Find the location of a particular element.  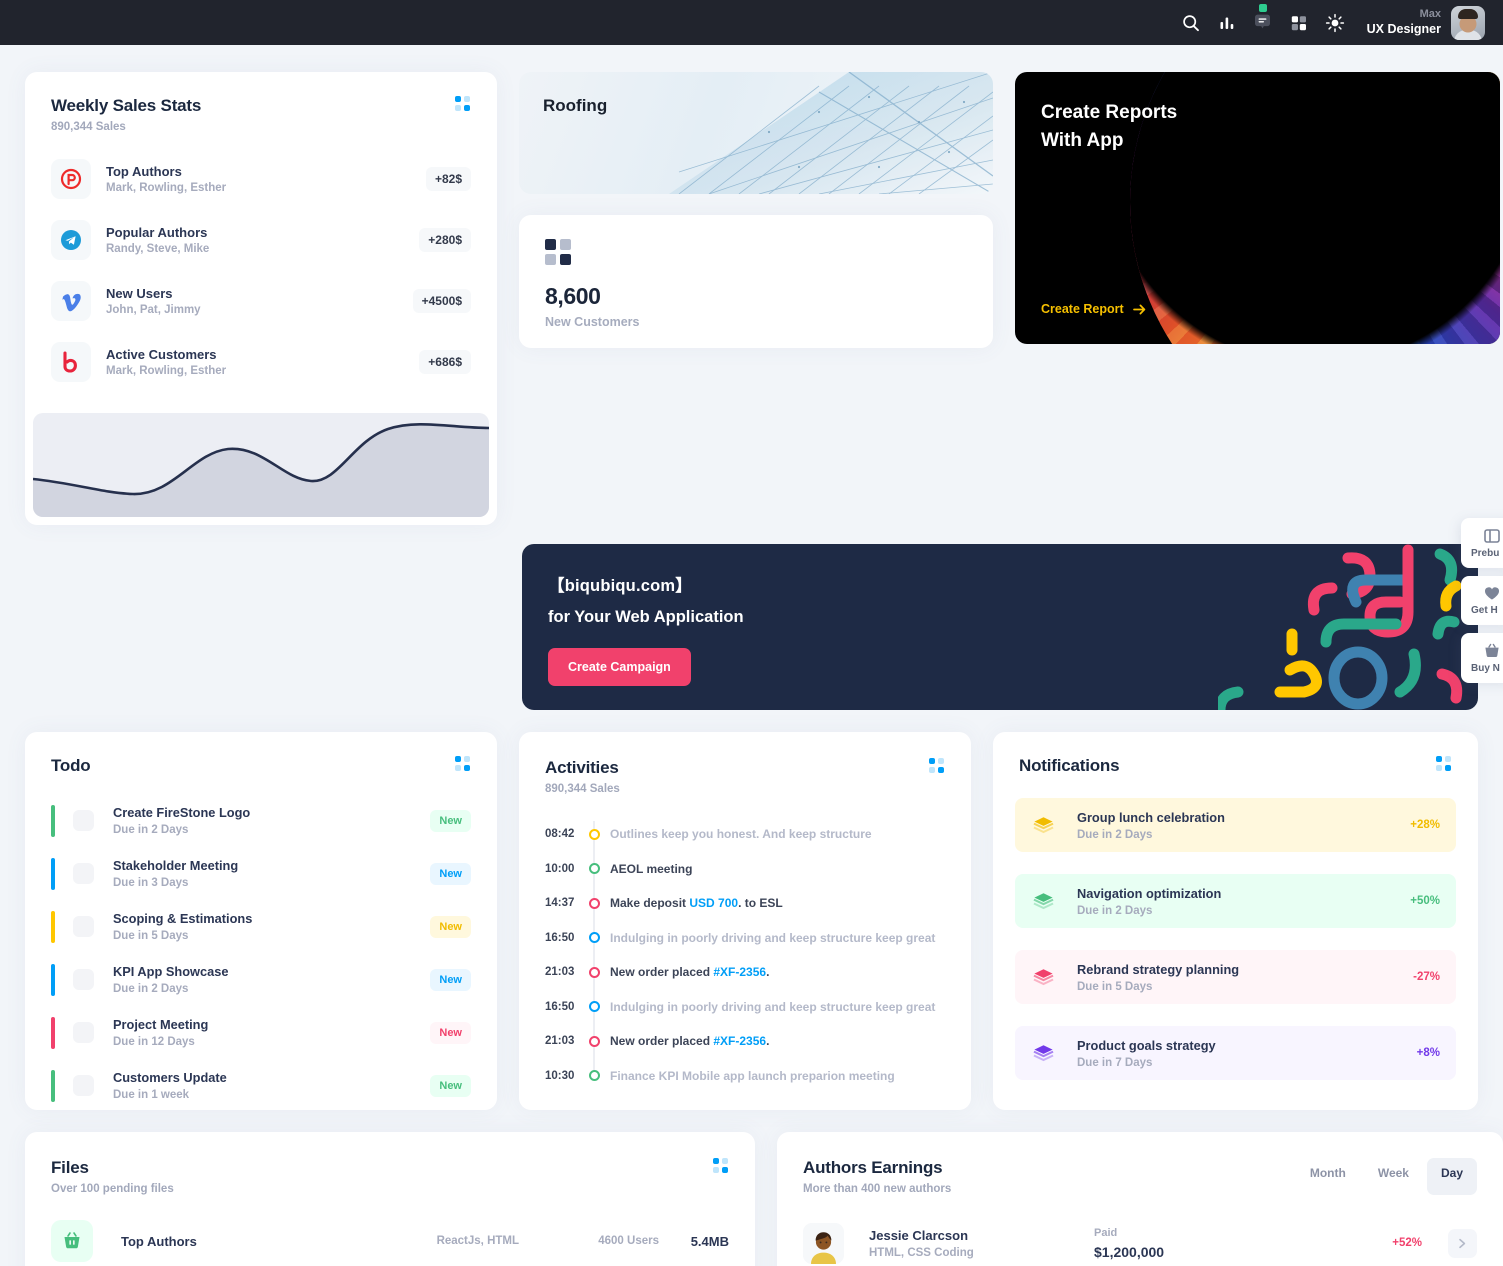

authors-title: Authors Earnings is located at coordinates (873, 1167).